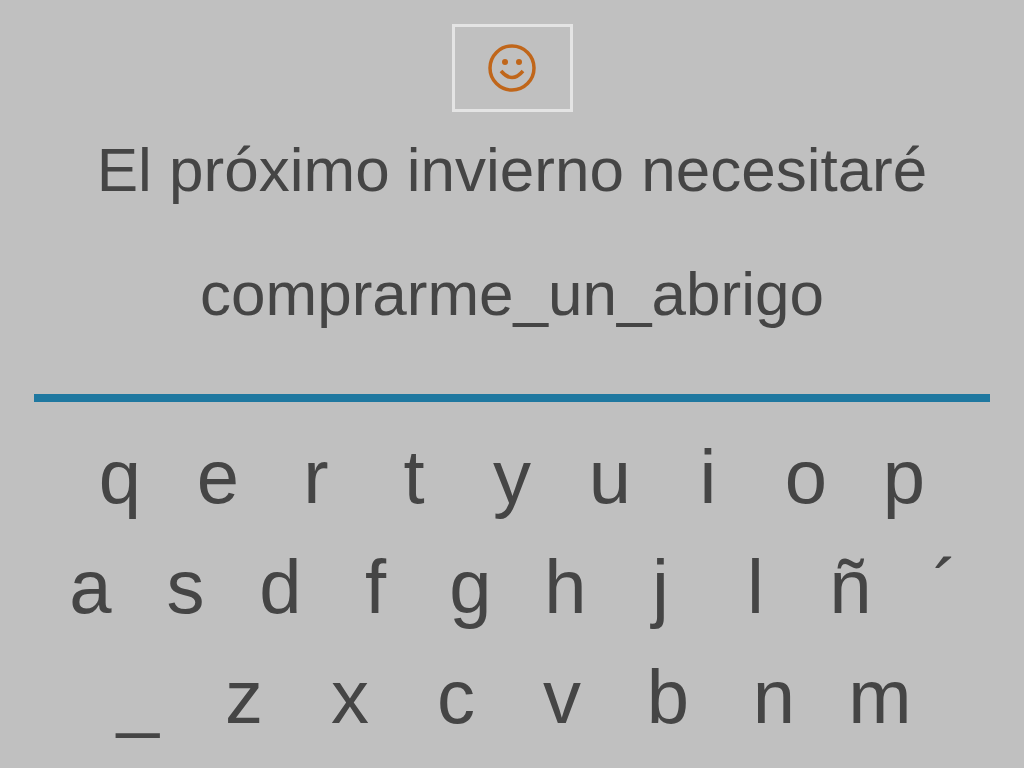  I want to click on sentence-text: El próximo invierno necesitaré, so click(512, 170).